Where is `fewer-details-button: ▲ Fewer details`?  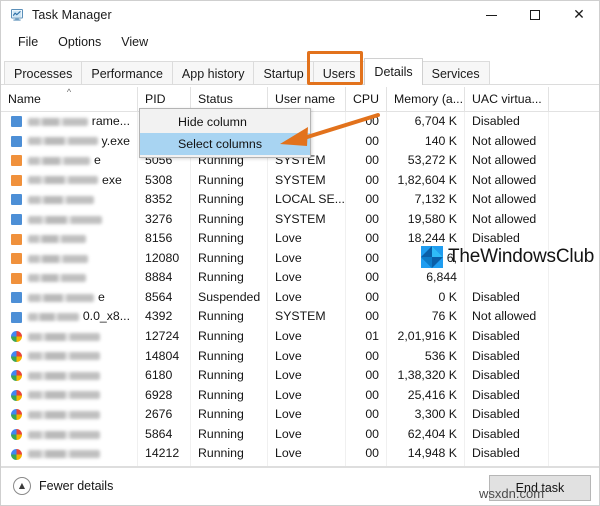
fewer-details-button: ▲ Fewer details is located at coordinates (63, 486).